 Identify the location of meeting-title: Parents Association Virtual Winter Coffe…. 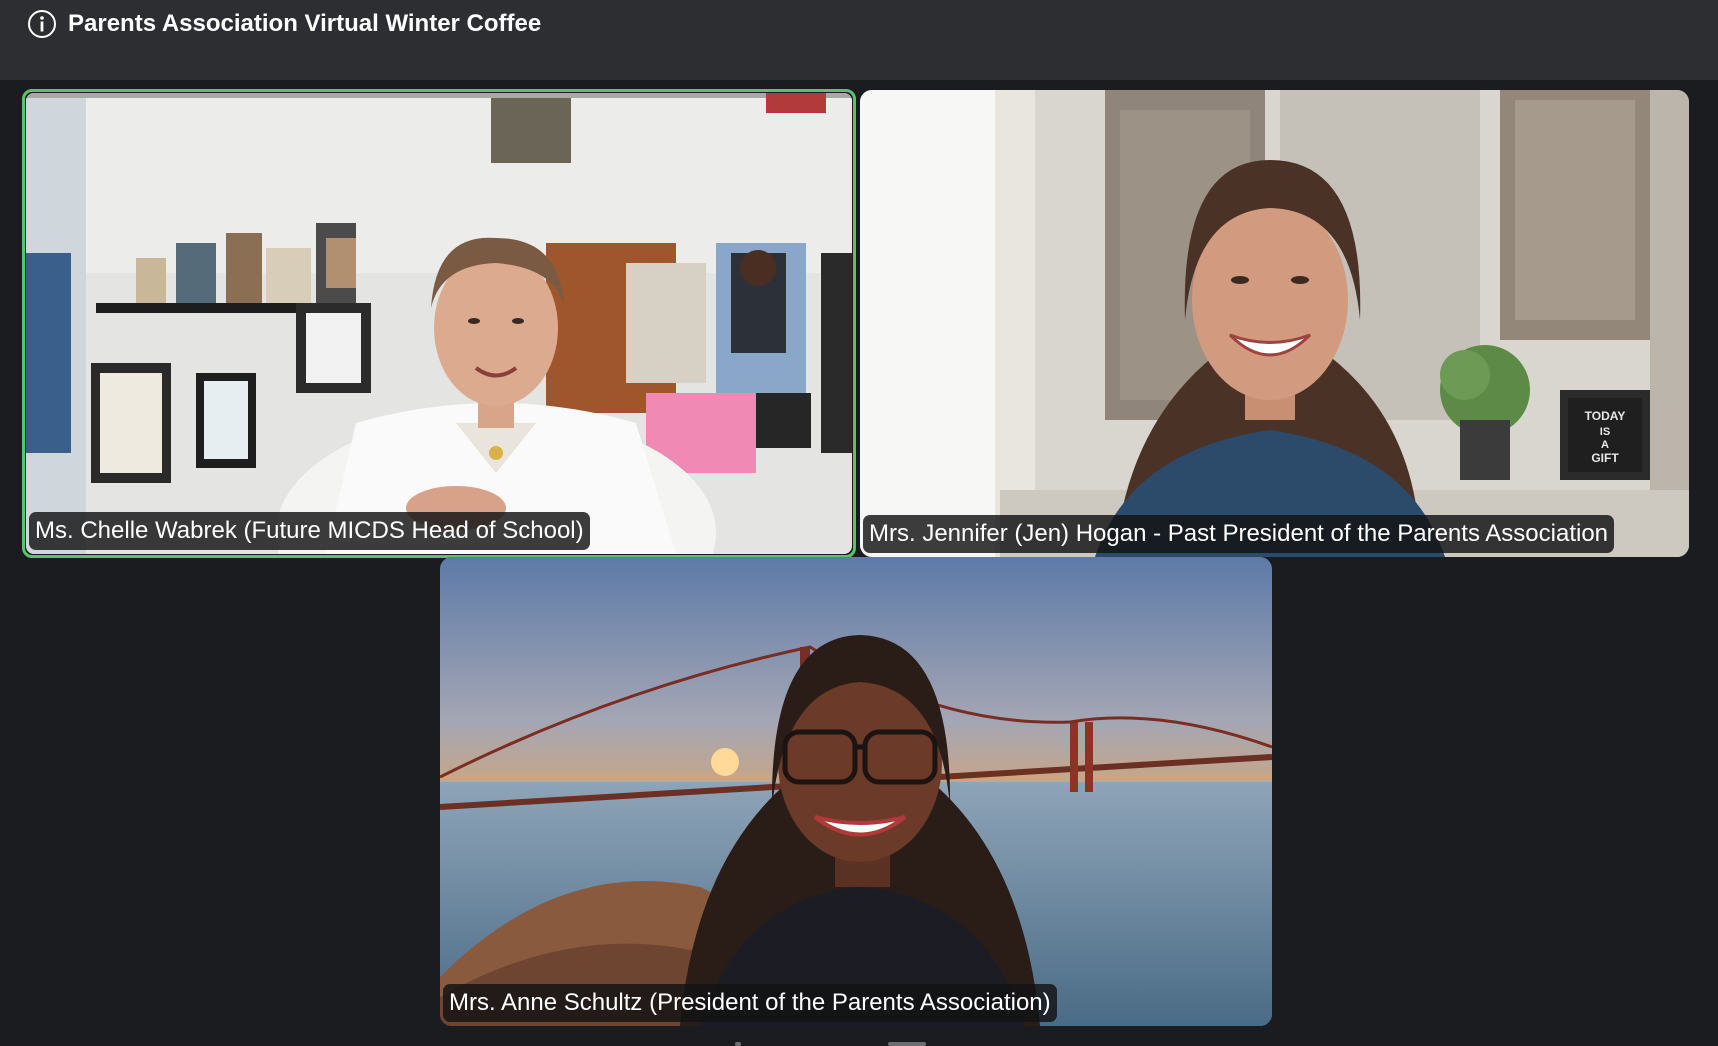
(305, 23).